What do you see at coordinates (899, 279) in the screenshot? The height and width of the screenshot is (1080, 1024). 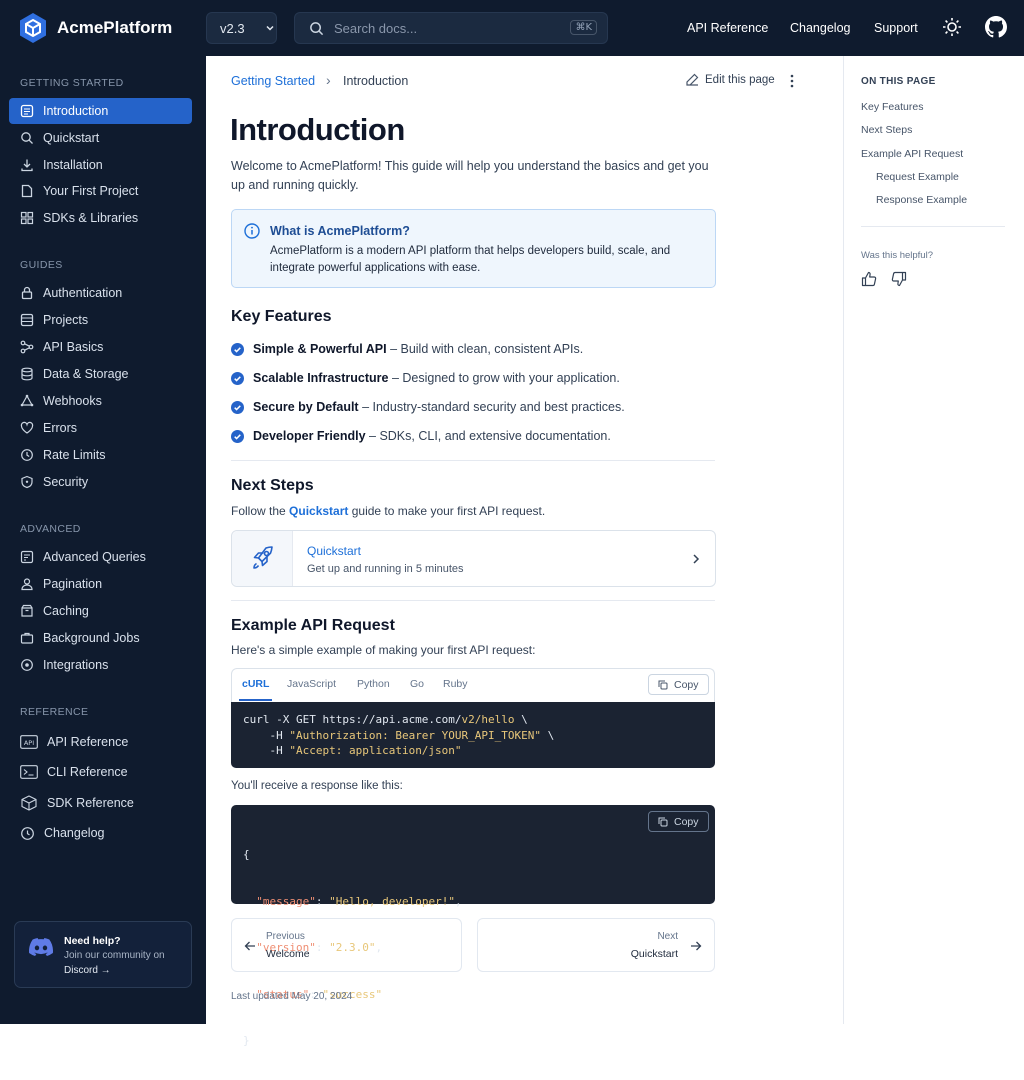 I see `thumbs-down-icon` at bounding box center [899, 279].